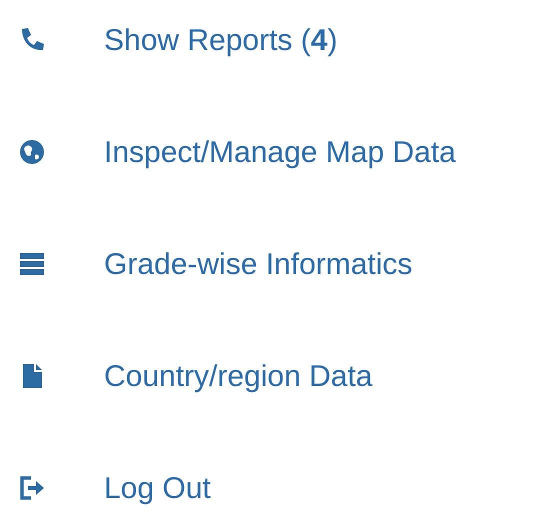 The image size is (560, 507). What do you see at coordinates (258, 264) in the screenshot?
I see `menu-link: Grade-wise Informatics` at bounding box center [258, 264].